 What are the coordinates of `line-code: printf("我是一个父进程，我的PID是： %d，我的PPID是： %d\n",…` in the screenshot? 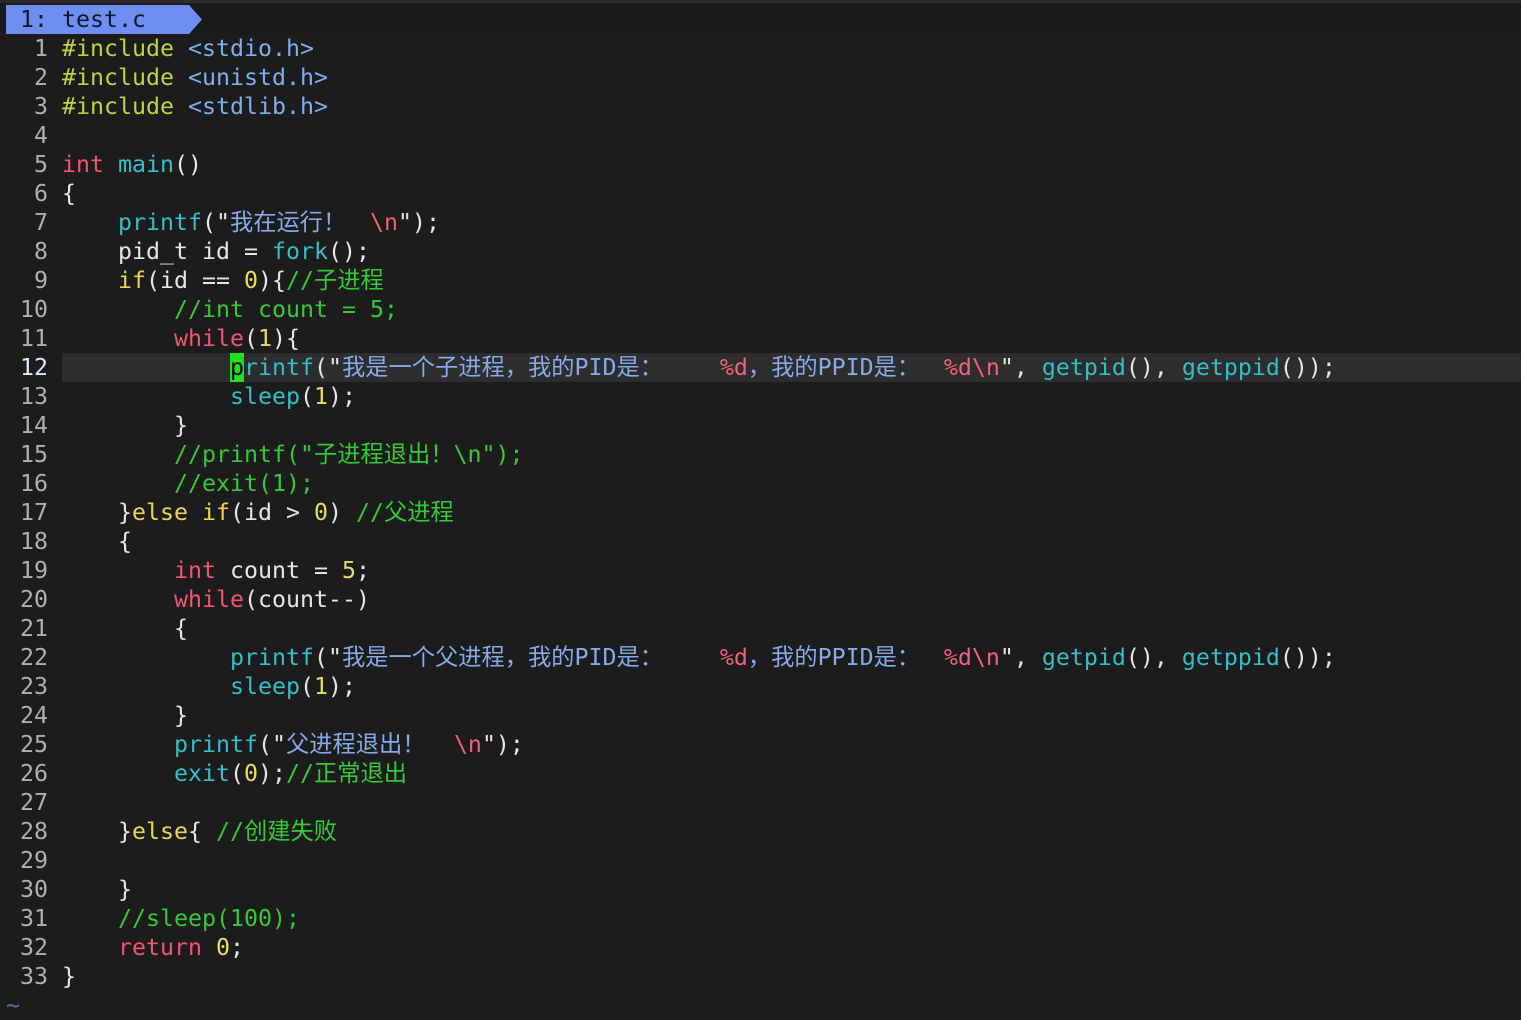 It's located at (791, 657).